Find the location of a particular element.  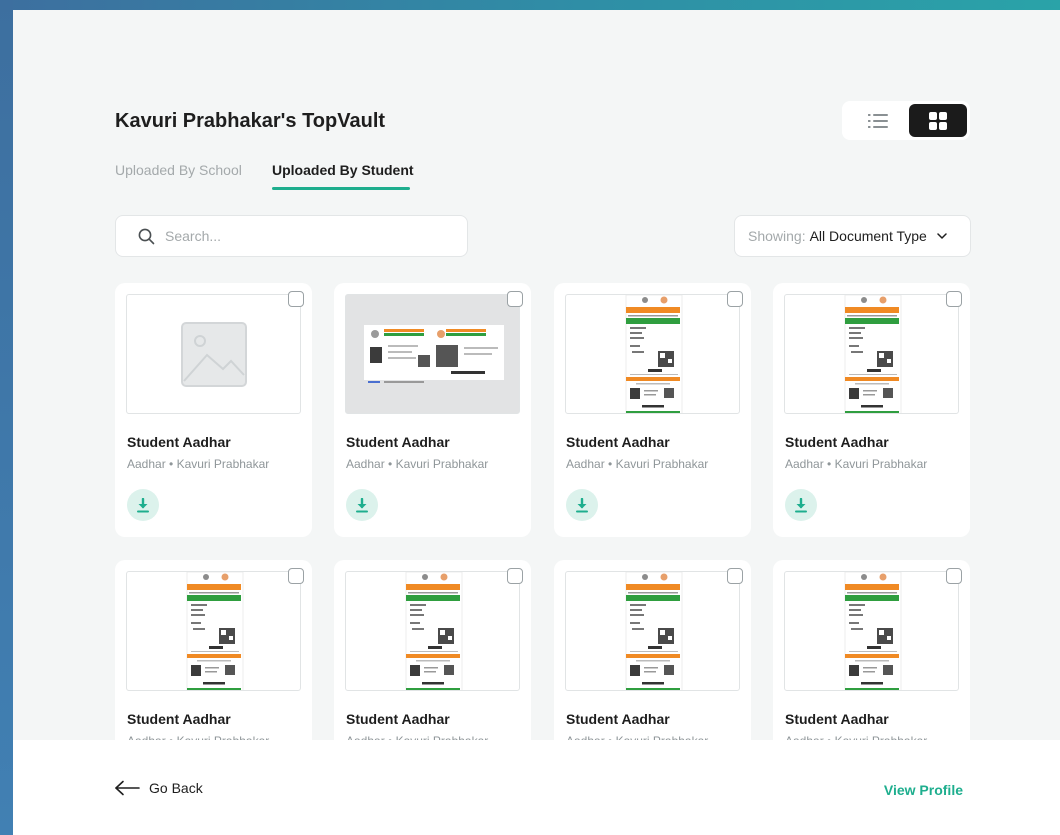

arrow-left-icon is located at coordinates (127, 788).